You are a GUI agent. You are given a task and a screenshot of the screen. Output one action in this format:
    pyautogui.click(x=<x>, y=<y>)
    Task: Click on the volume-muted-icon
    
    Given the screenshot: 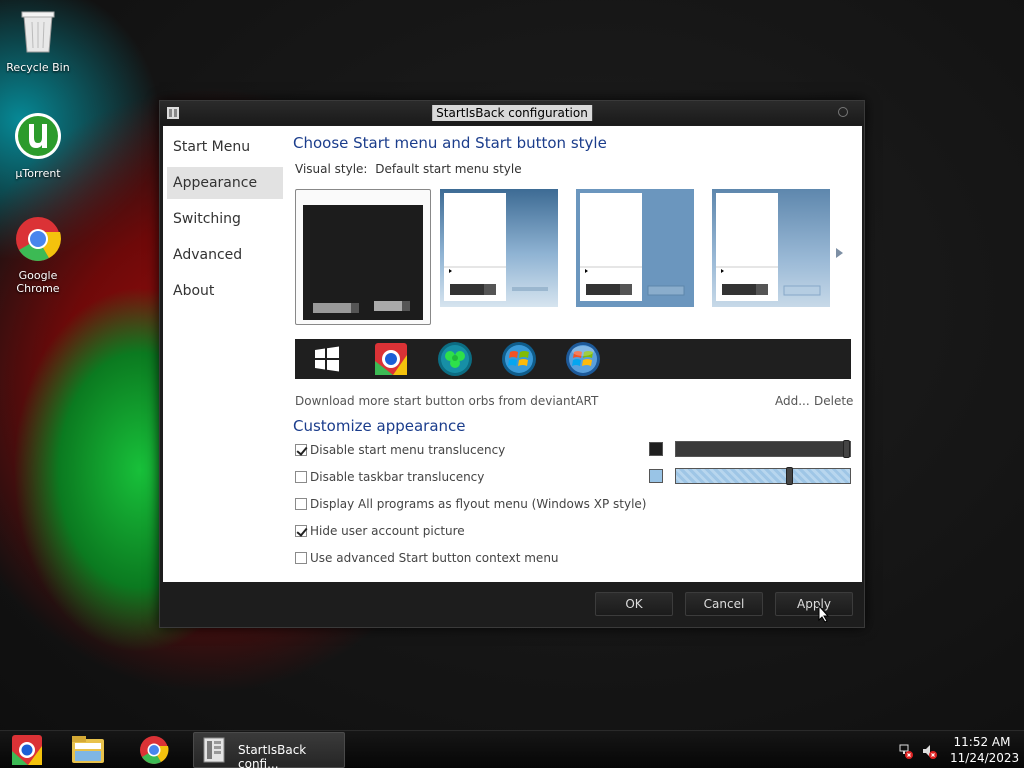 What is the action you would take?
    pyautogui.click(x=929, y=751)
    